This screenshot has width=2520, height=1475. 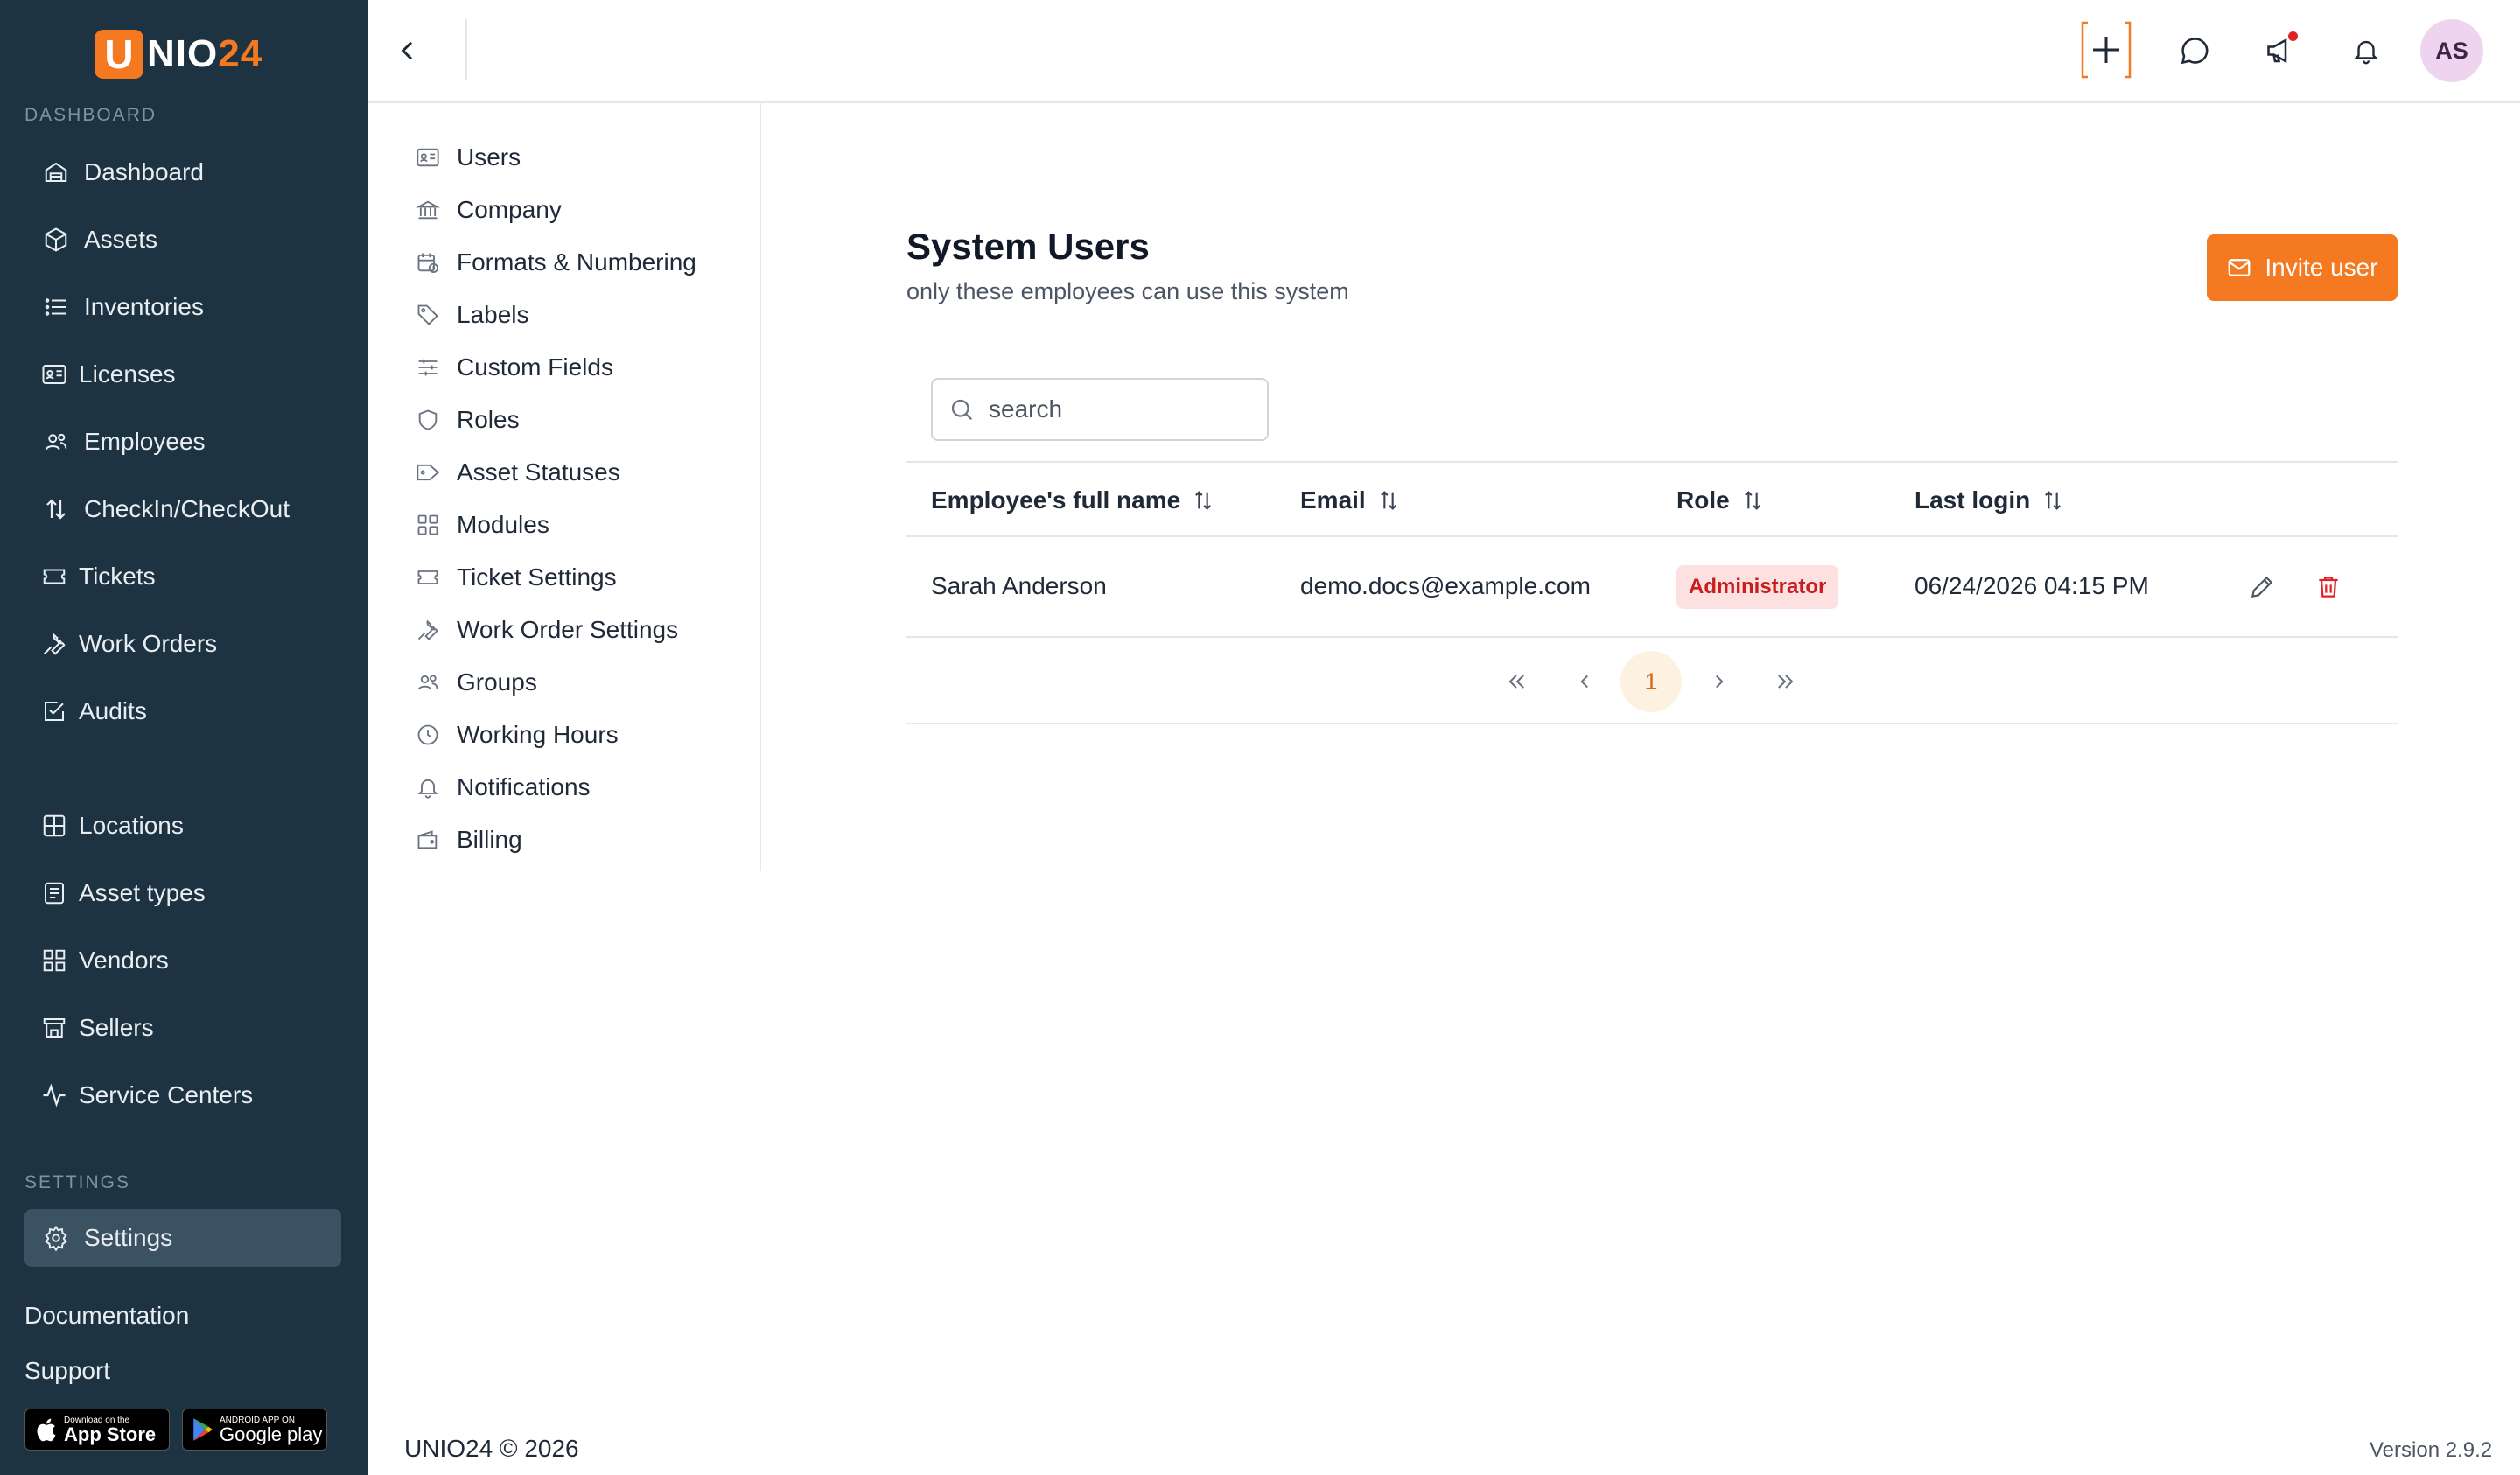 What do you see at coordinates (1120, 409) in the screenshot?
I see `search-input` at bounding box center [1120, 409].